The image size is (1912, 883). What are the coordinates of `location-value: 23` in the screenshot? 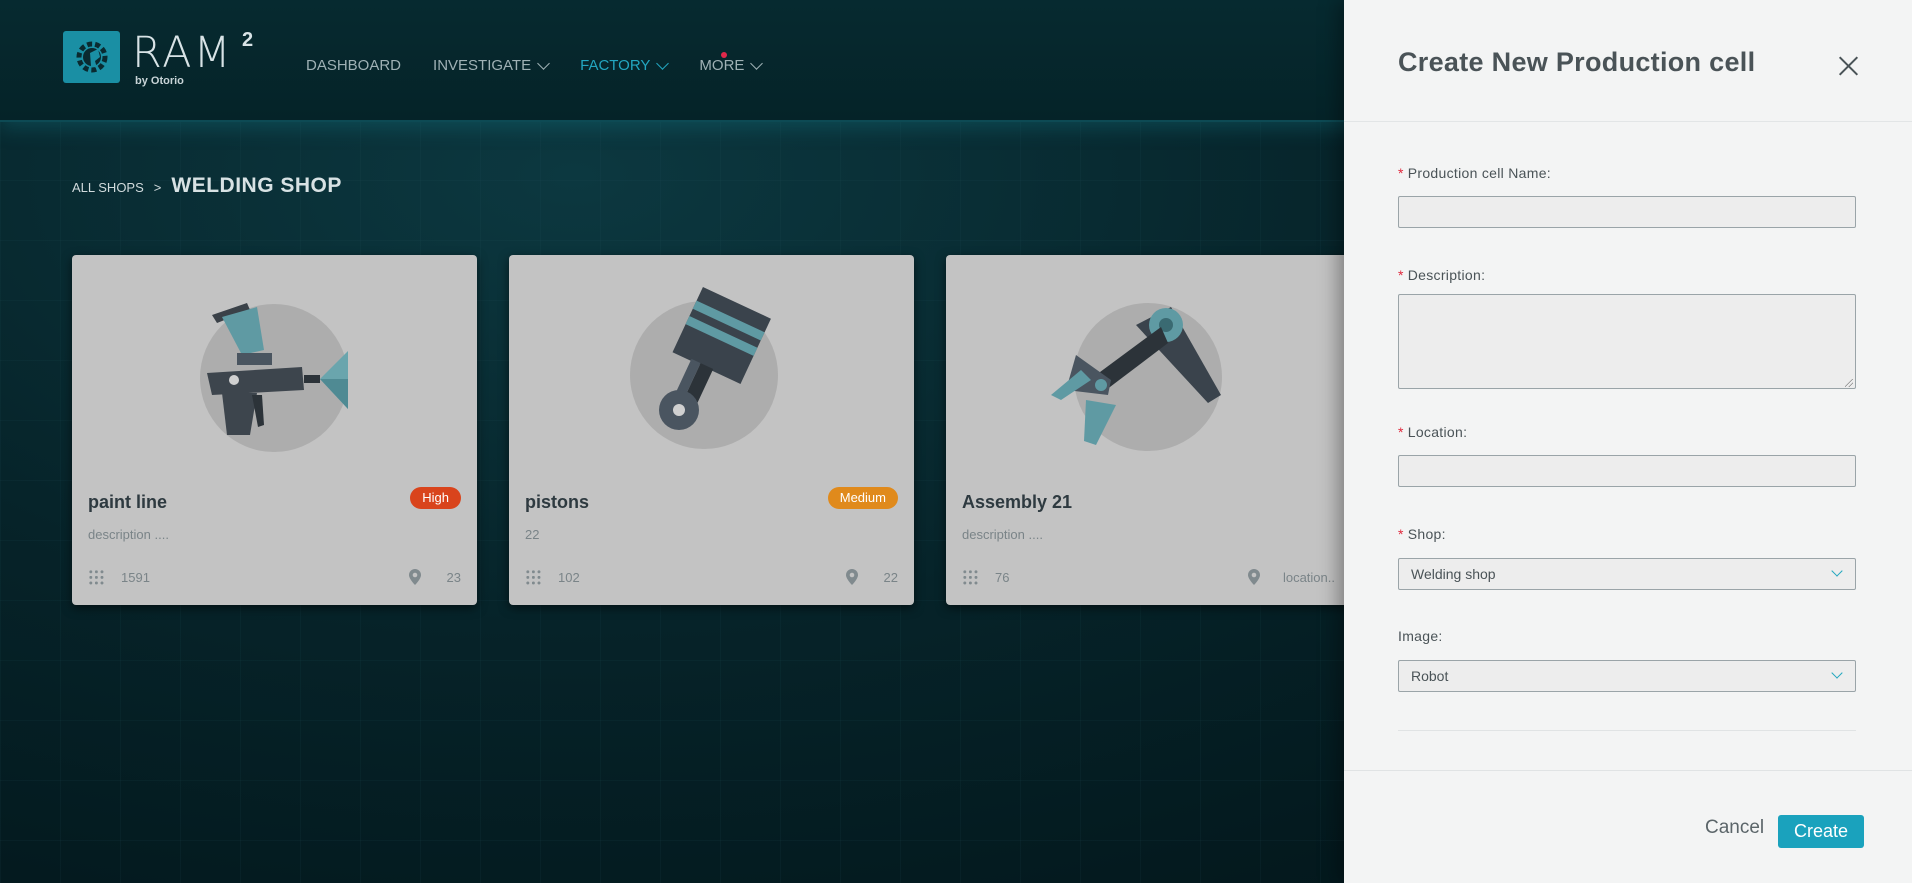 It's located at (453, 577).